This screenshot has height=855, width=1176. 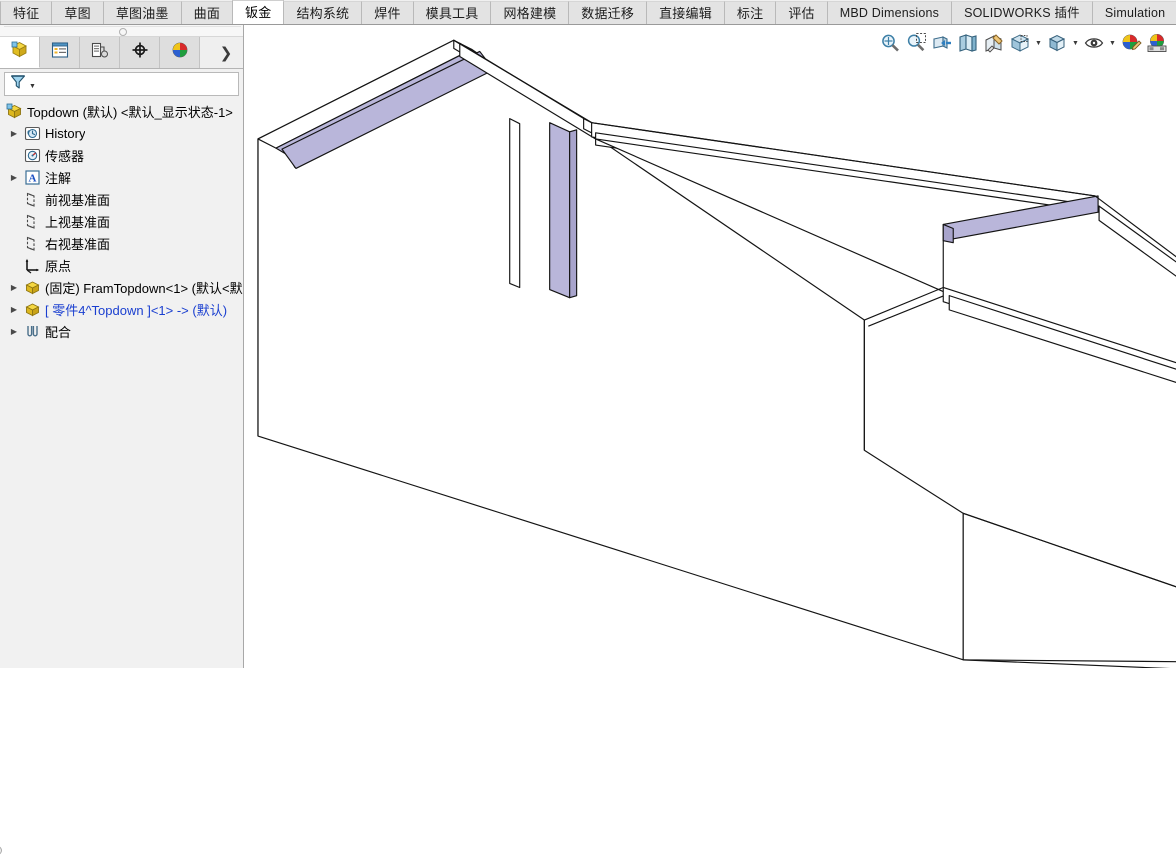 I want to click on tree-item-label: [ 零件4^Topdown ]<1> -> (默认), so click(x=136, y=310).